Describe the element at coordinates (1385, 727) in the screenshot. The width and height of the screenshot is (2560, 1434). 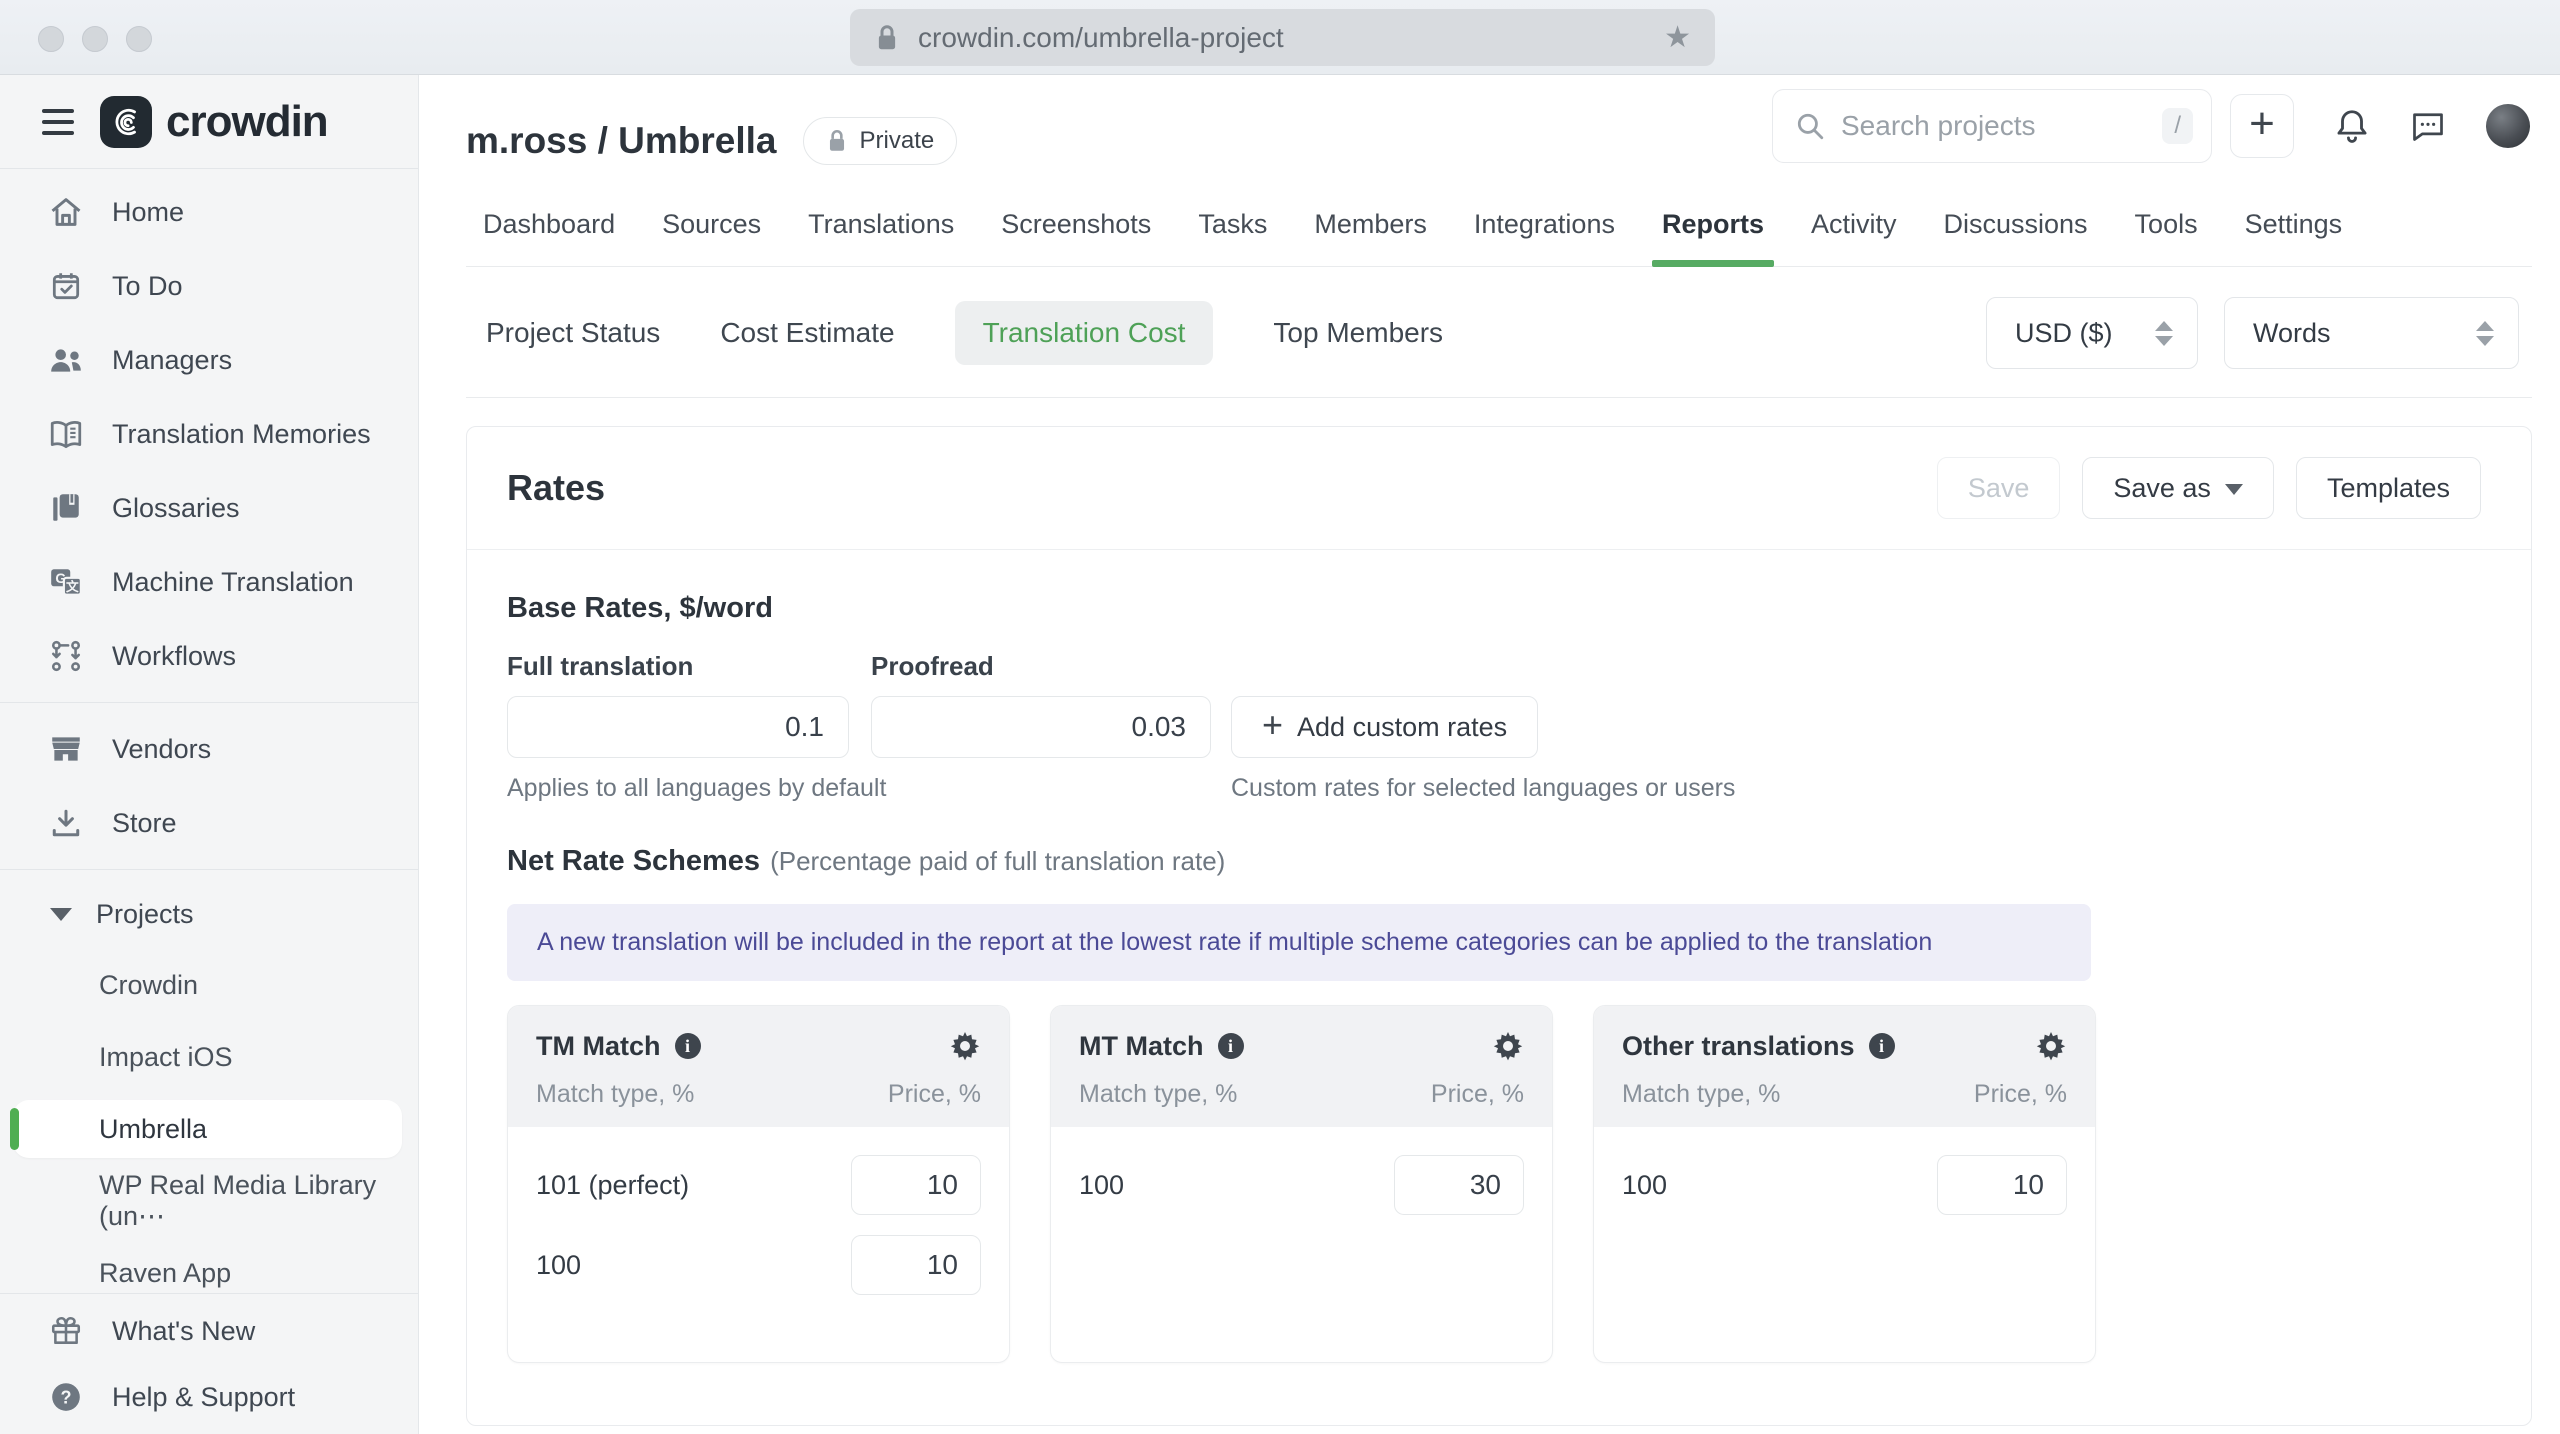
I see `add-custom-rates-button: + Add custom rates` at that location.